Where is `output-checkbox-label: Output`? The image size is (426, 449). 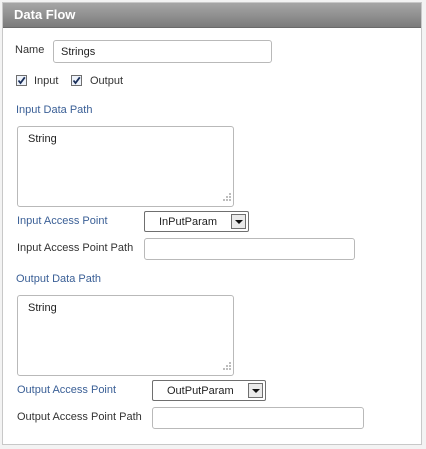
output-checkbox-label: Output is located at coordinates (107, 81).